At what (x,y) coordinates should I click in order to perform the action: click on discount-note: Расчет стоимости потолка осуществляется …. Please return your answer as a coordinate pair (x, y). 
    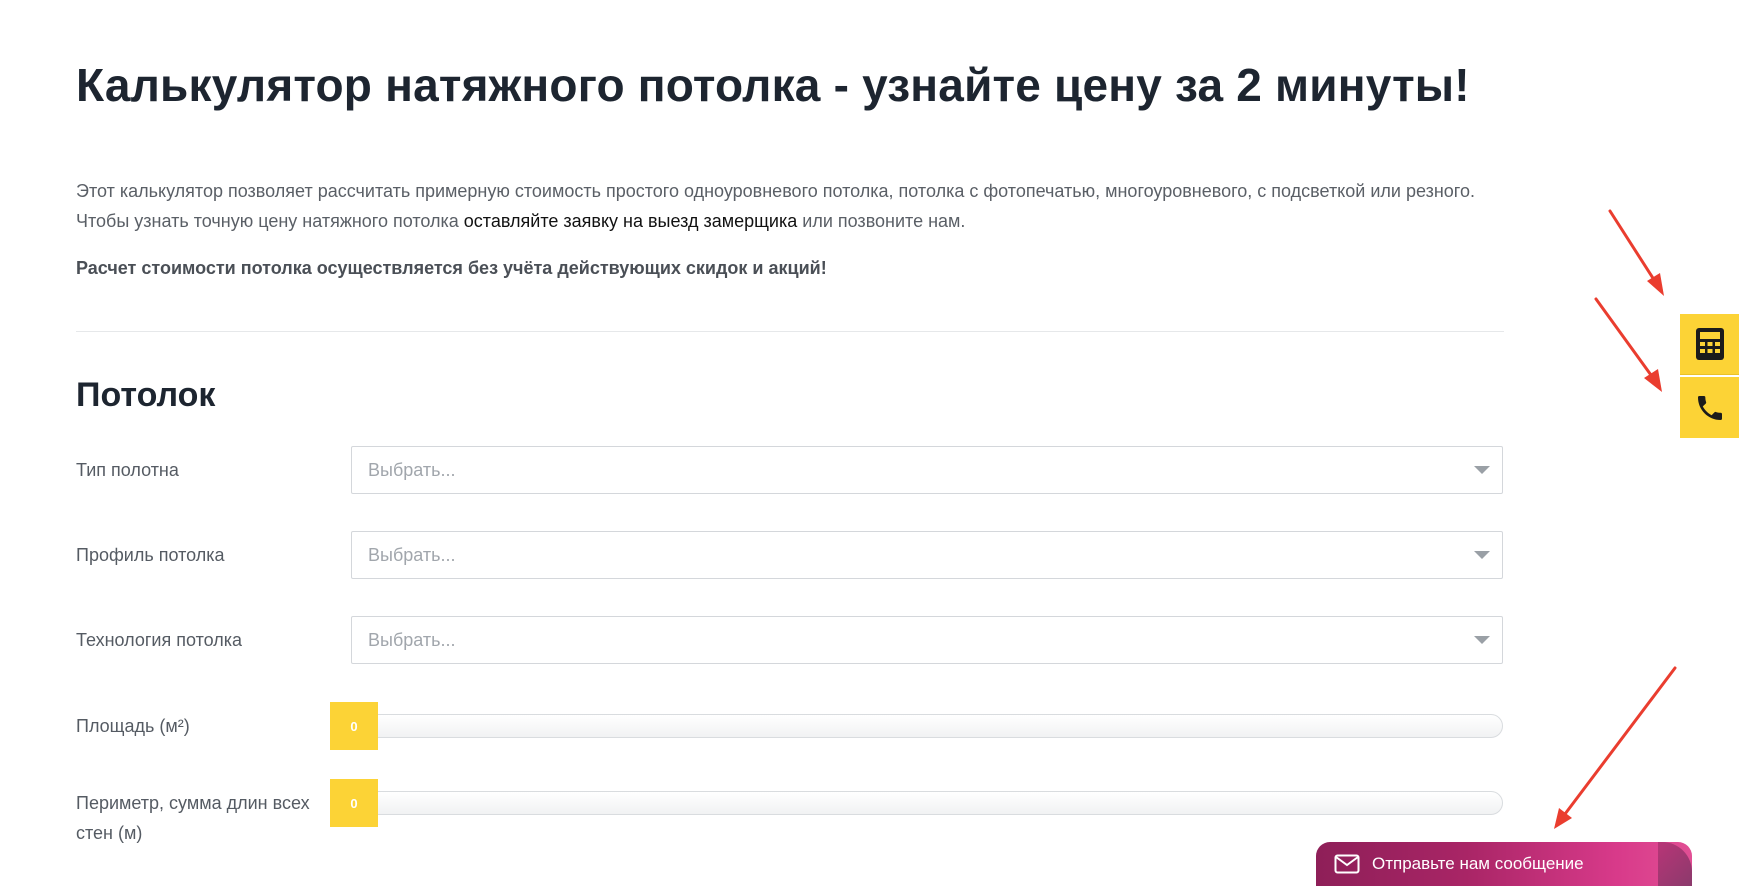
    Looking at the image, I should click on (451, 268).